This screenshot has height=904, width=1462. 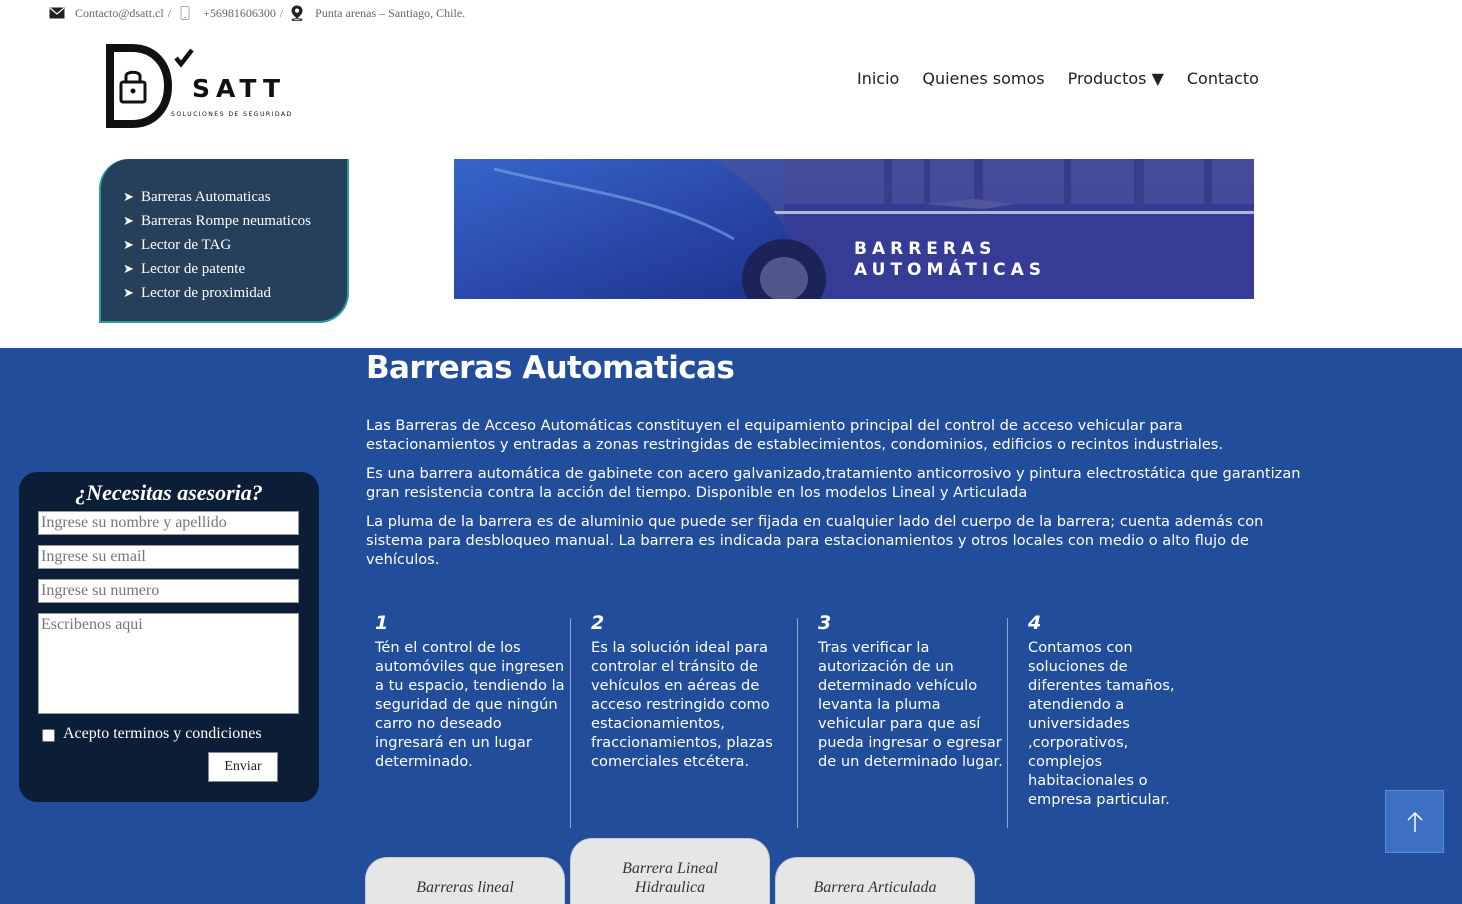 What do you see at coordinates (983, 79) in the screenshot?
I see `nav-item-quienes-somos: Quienes somos` at bounding box center [983, 79].